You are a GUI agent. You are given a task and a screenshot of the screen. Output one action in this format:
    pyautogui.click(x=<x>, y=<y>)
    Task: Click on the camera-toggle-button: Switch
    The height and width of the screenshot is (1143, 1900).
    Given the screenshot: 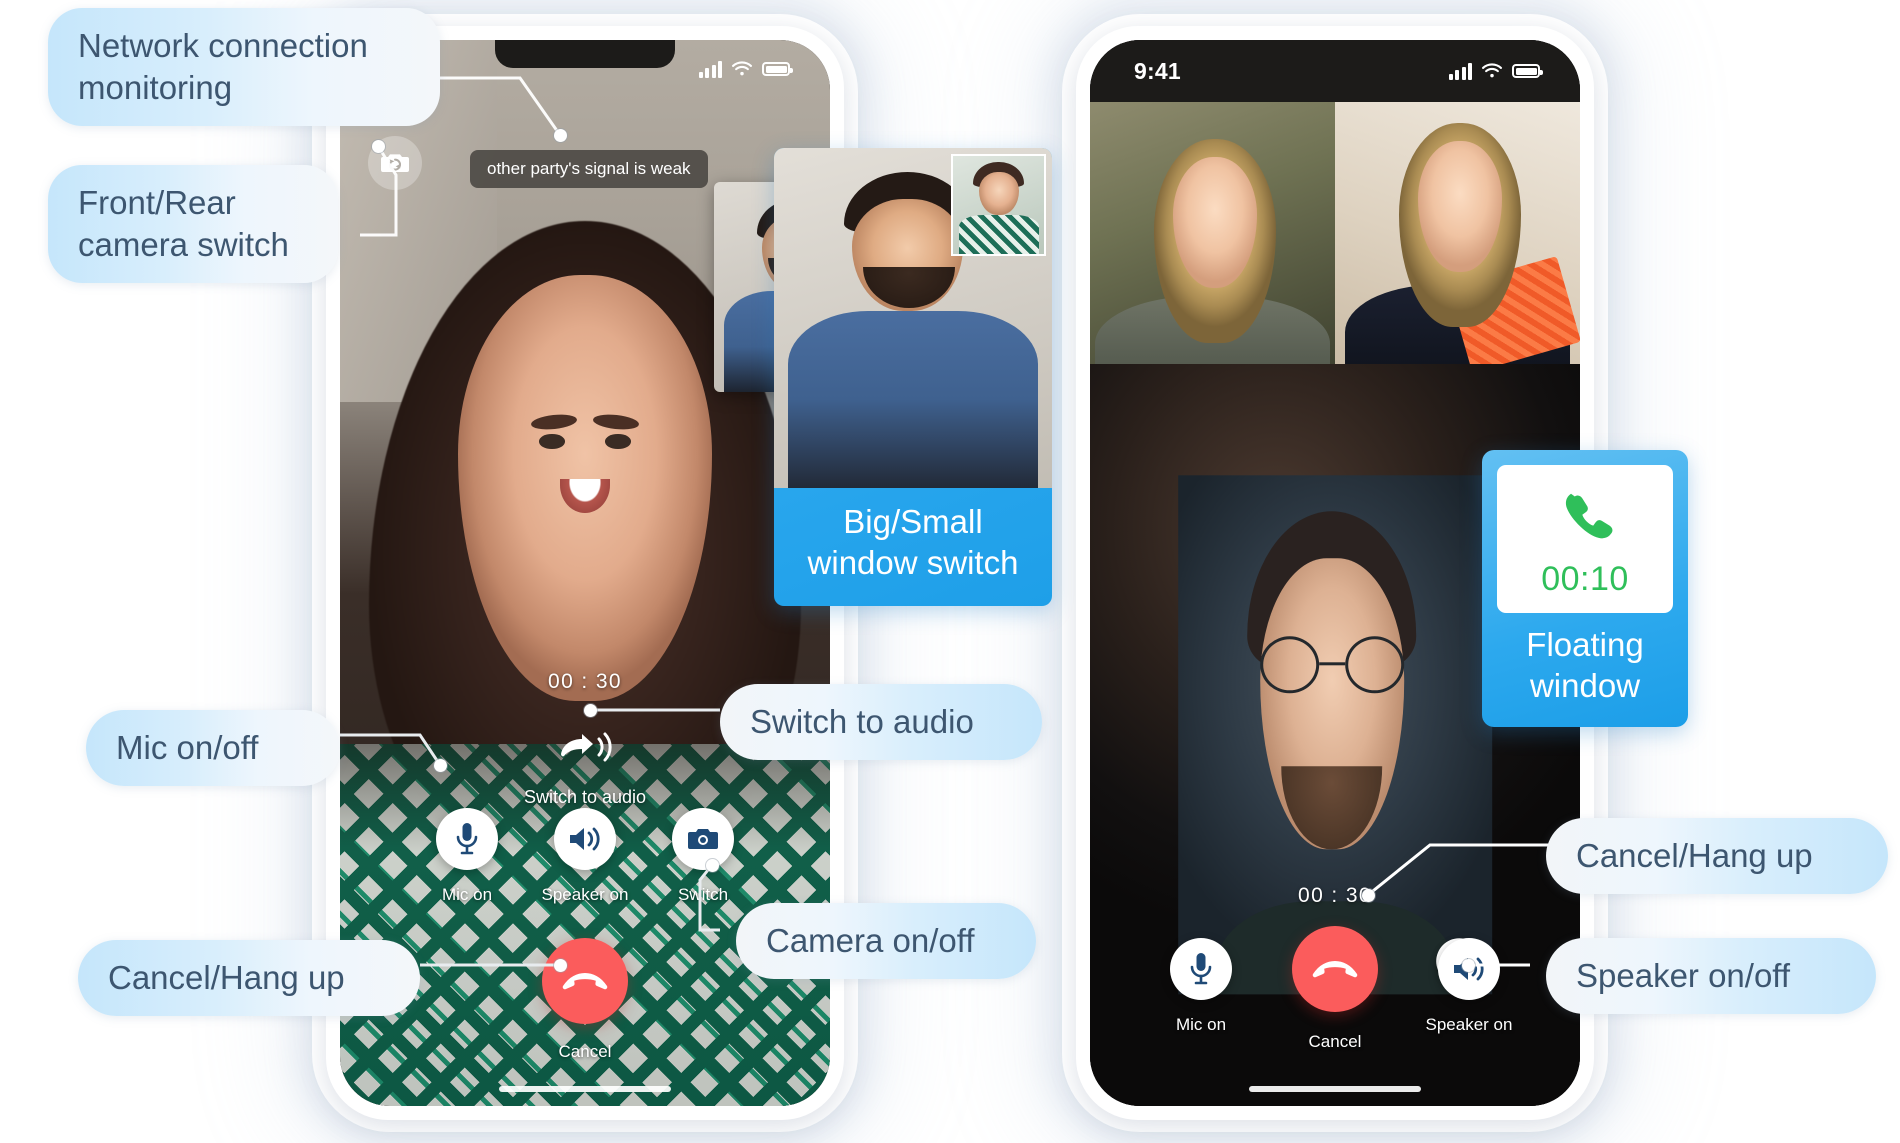 What is the action you would take?
    pyautogui.click(x=703, y=856)
    